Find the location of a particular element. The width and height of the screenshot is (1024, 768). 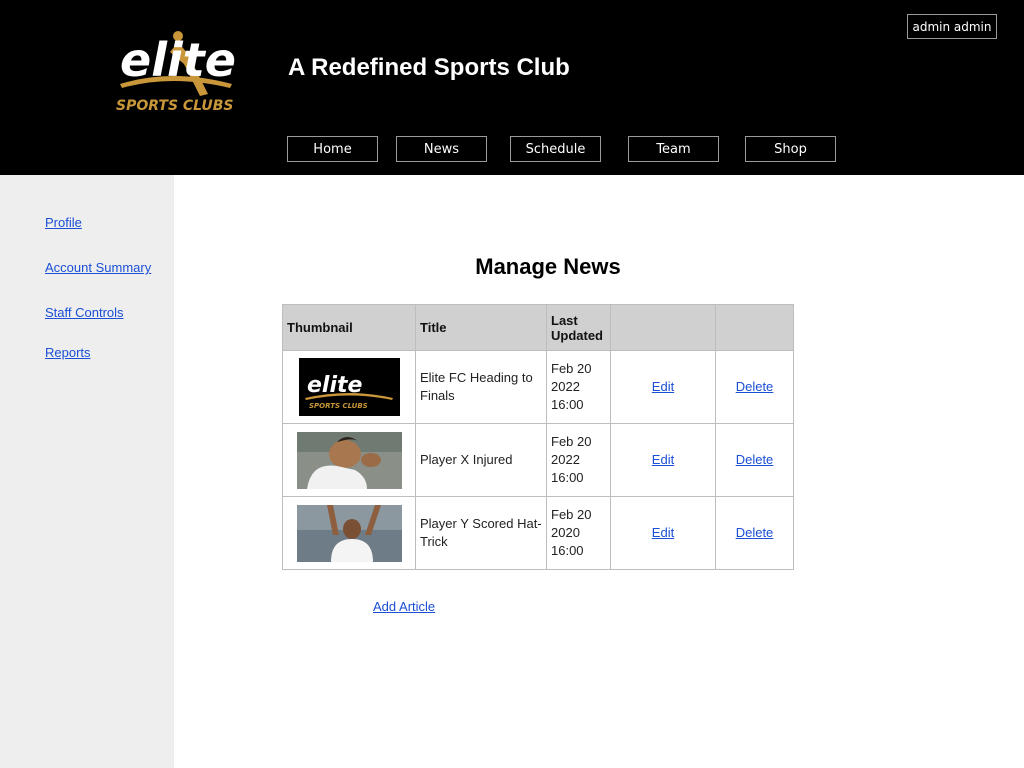

thumbnail-cell: elite SPORTS CLUBS is located at coordinates (349, 387).